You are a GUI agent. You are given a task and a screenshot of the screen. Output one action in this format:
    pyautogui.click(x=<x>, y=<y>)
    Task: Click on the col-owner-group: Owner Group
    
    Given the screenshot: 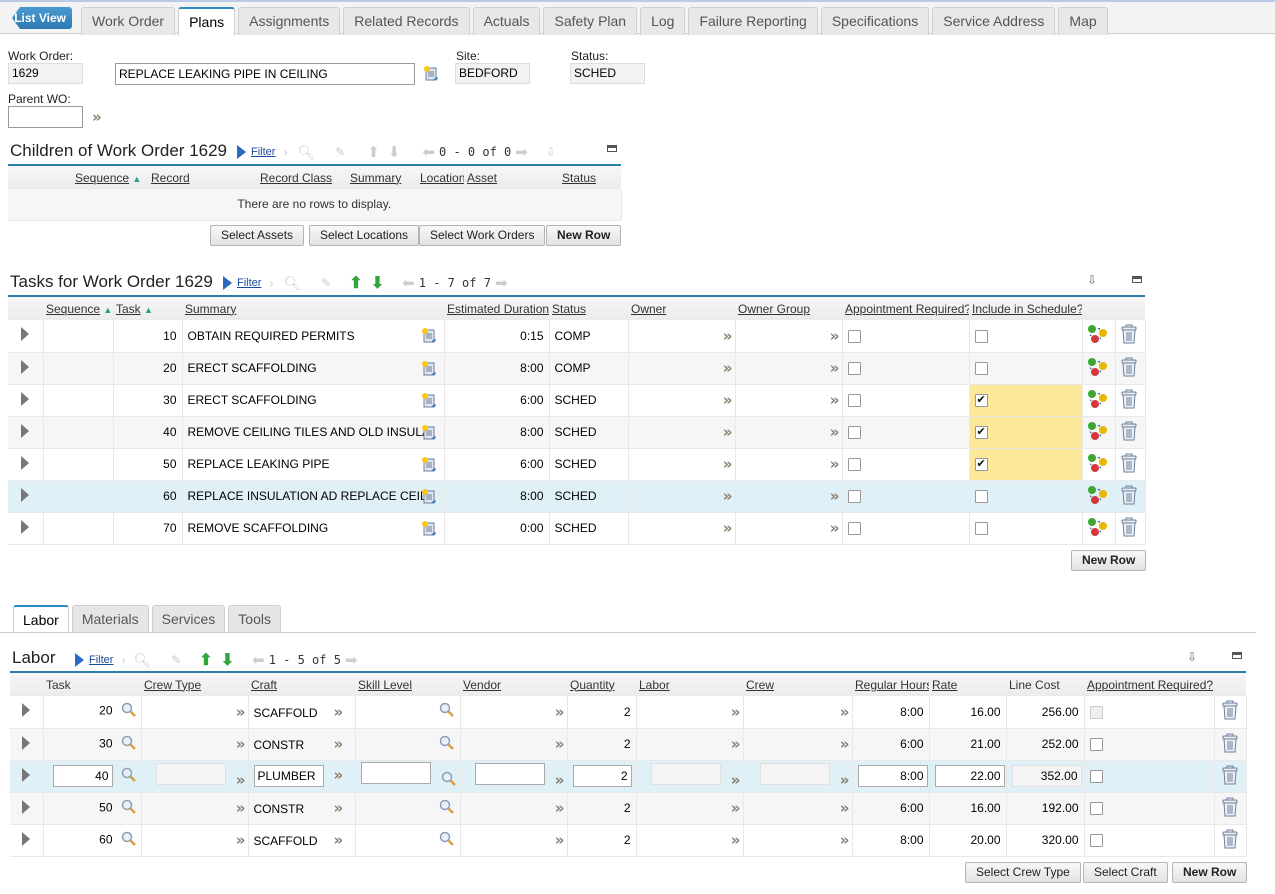 What is the action you would take?
    pyautogui.click(x=788, y=308)
    